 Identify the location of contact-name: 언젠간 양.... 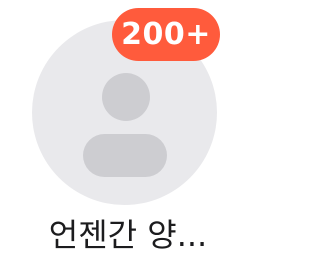
(128, 235).